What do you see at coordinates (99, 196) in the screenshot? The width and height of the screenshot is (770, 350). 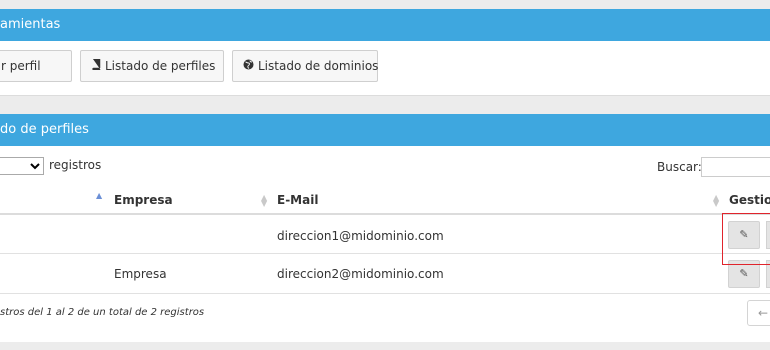 I see `sort-asc-icon: ▲` at bounding box center [99, 196].